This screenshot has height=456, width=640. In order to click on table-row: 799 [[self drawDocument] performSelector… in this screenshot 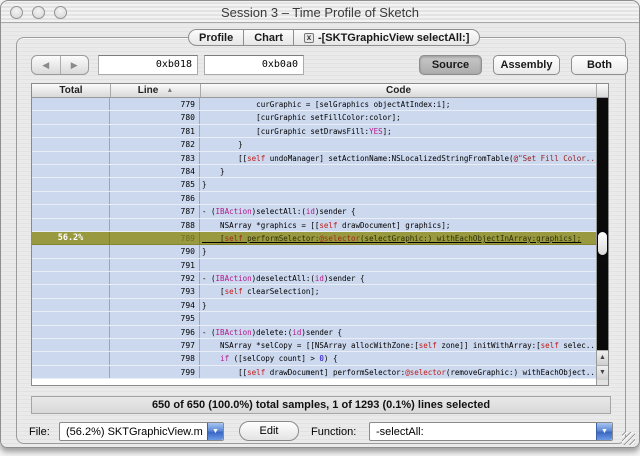, I will do `click(314, 372)`.